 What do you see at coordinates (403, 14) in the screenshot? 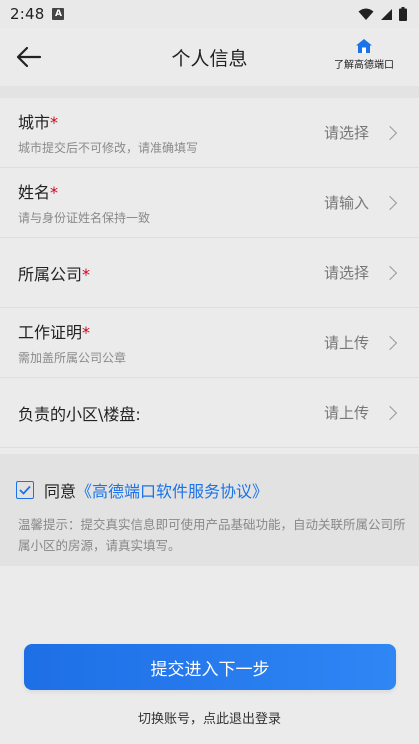
I see `battery-icon` at bounding box center [403, 14].